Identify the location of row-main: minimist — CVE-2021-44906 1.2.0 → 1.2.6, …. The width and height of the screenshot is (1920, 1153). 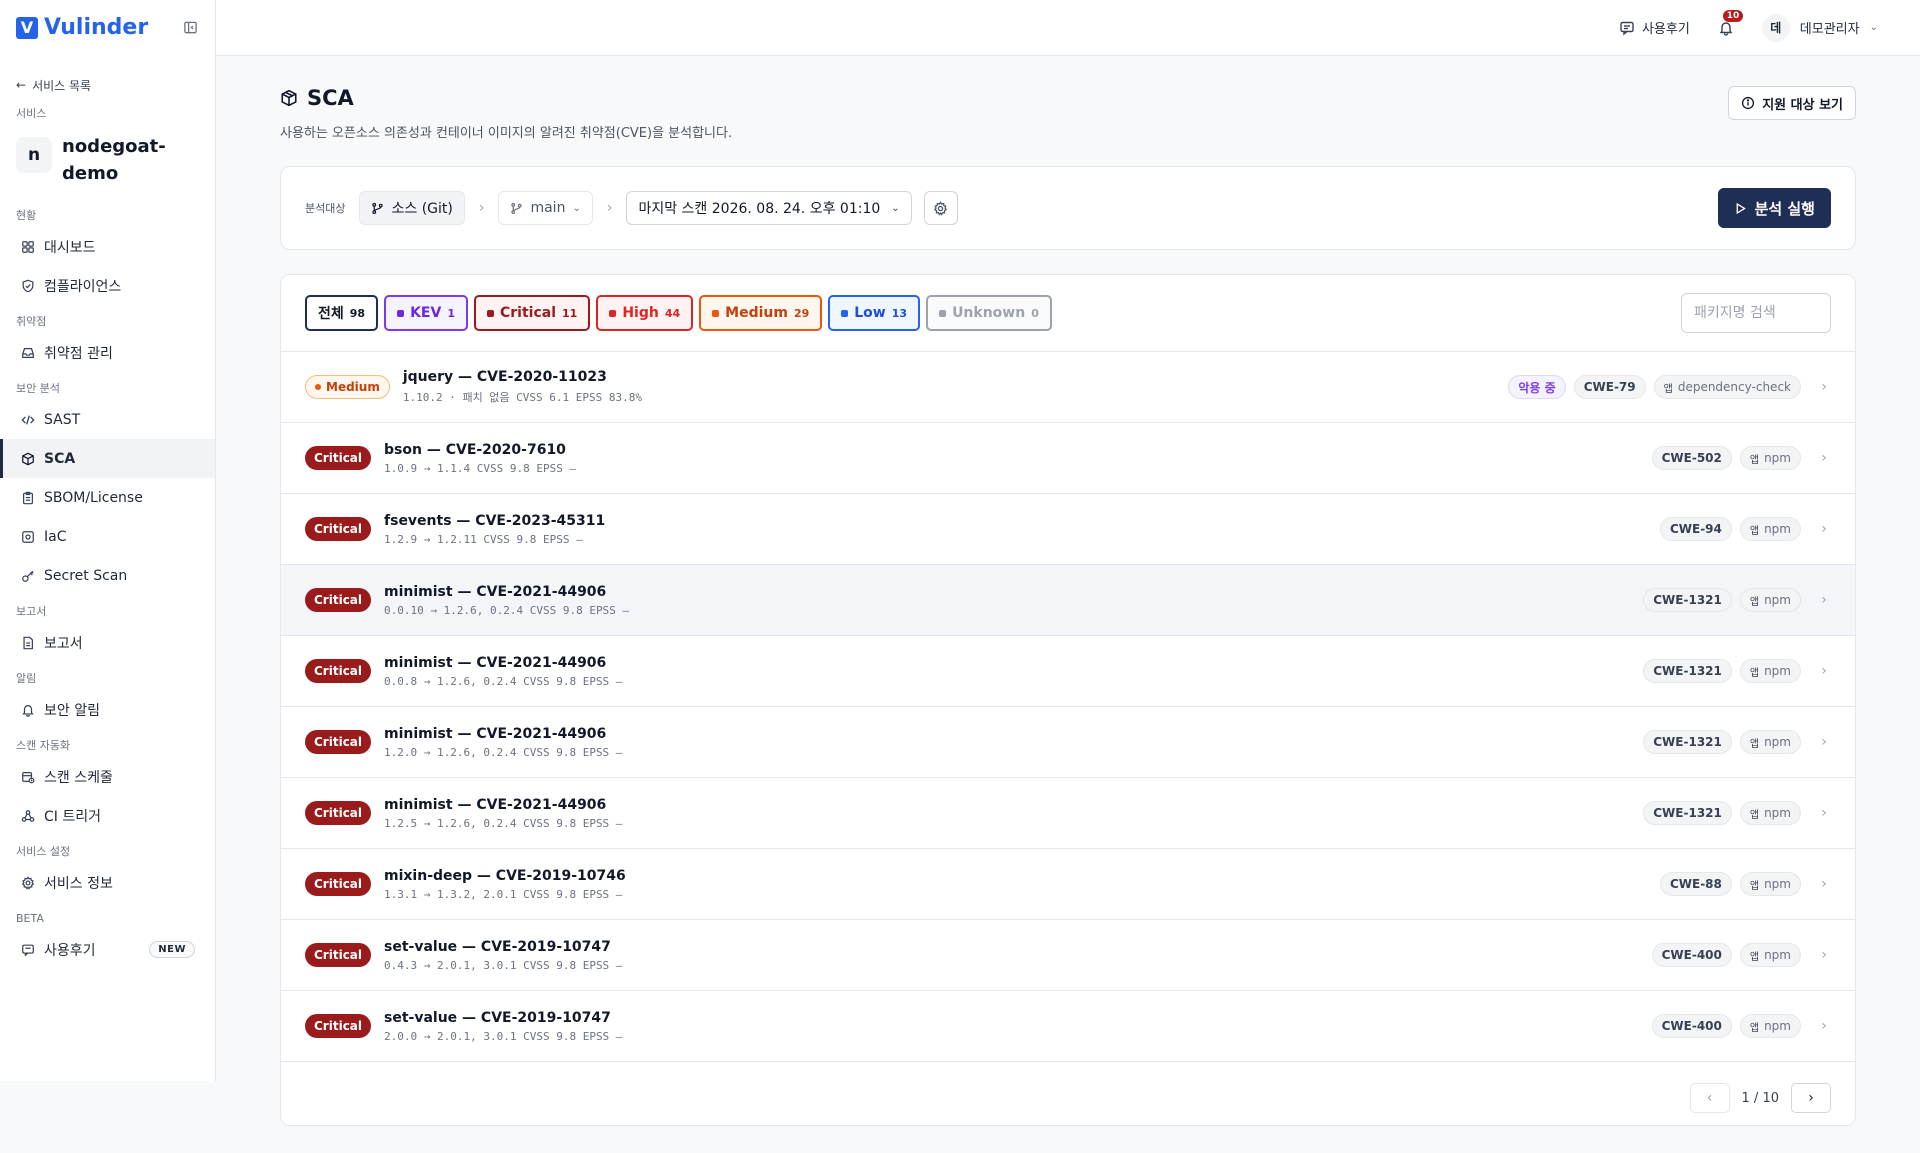
(503, 742).